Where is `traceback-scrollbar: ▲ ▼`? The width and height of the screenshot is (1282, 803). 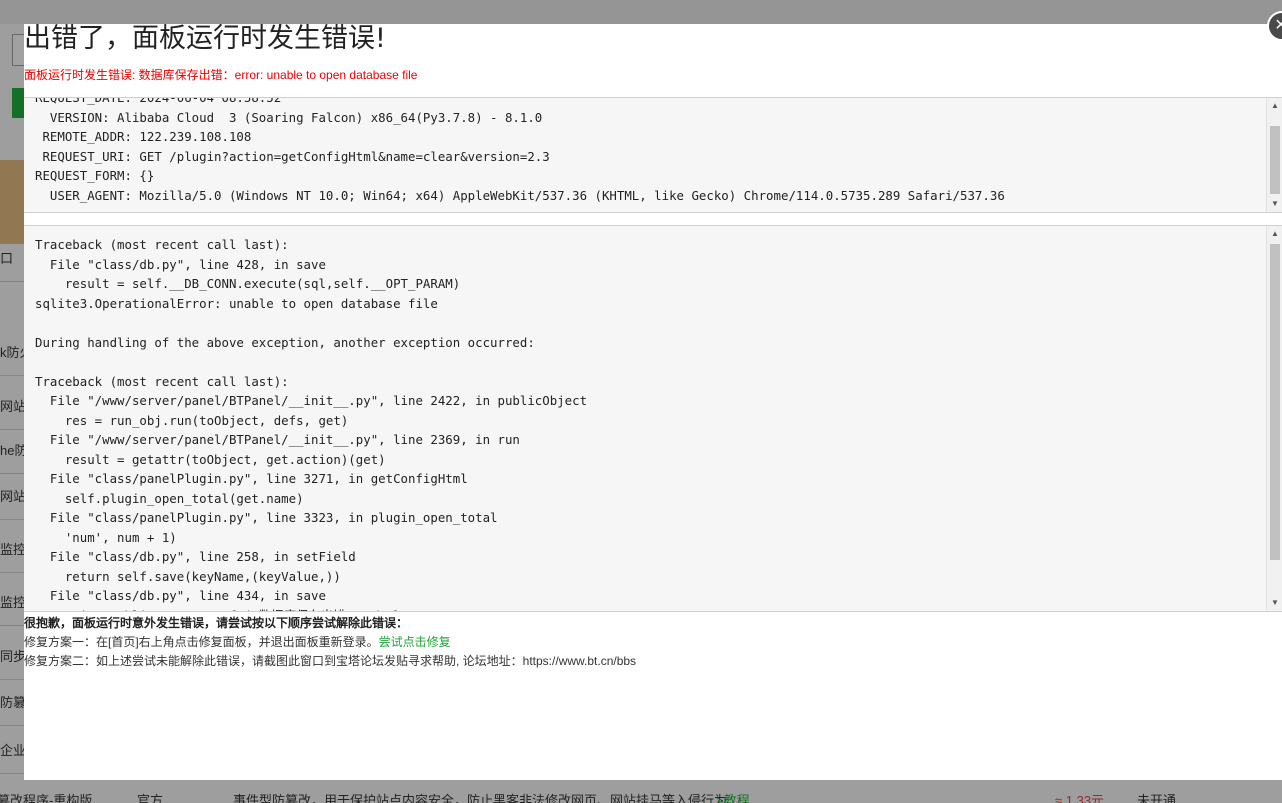
traceback-scrollbar: ▲ ▼ is located at coordinates (1274, 418).